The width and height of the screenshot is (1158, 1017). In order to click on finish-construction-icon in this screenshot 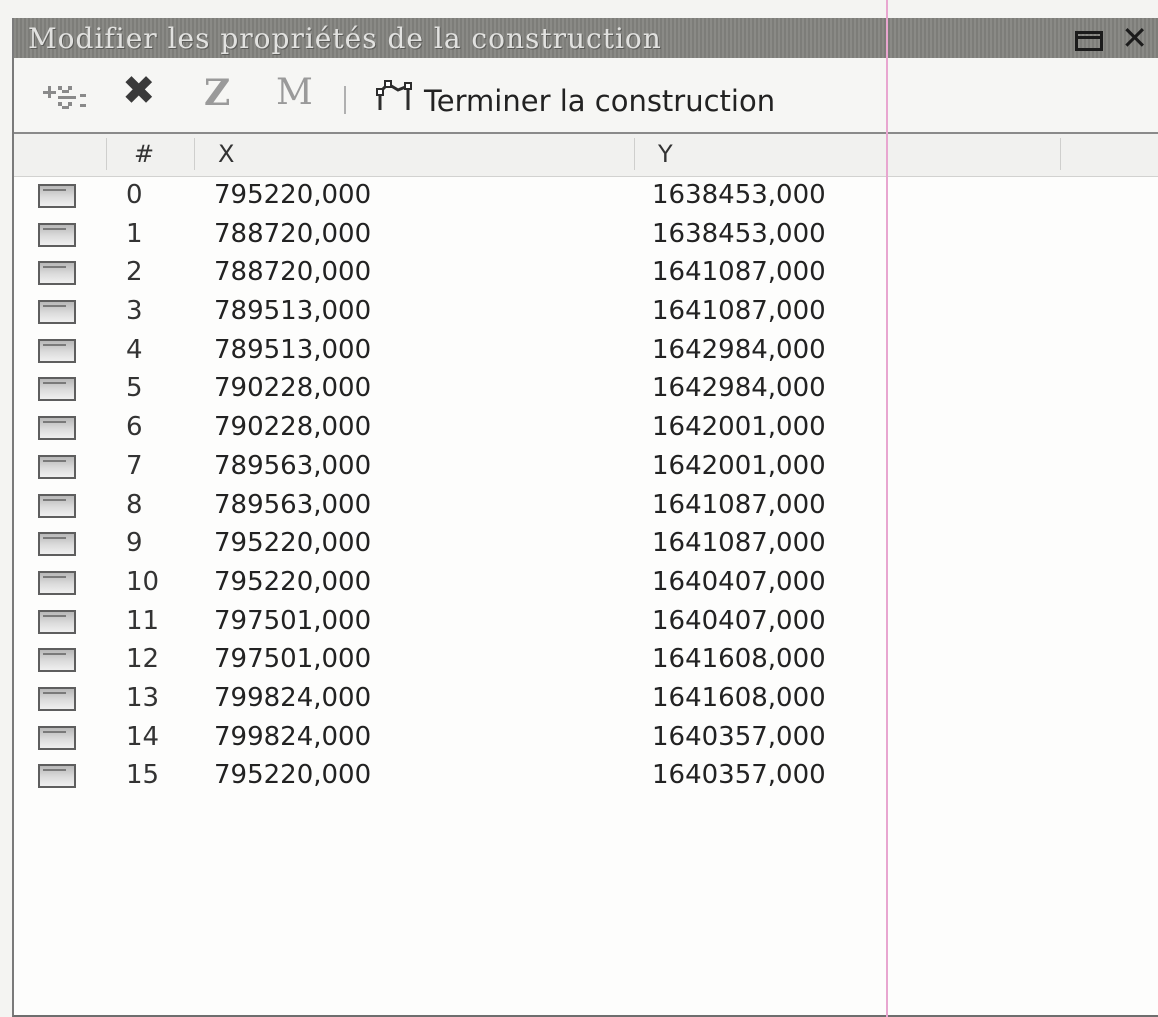, I will do `click(394, 100)`.